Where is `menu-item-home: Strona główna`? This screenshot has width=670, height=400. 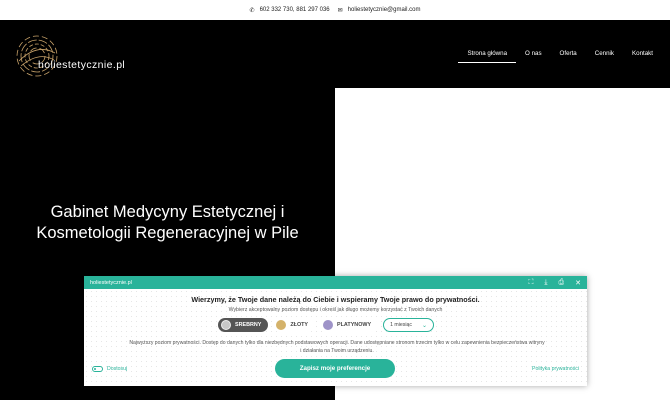 menu-item-home: Strona główna is located at coordinates (487, 56).